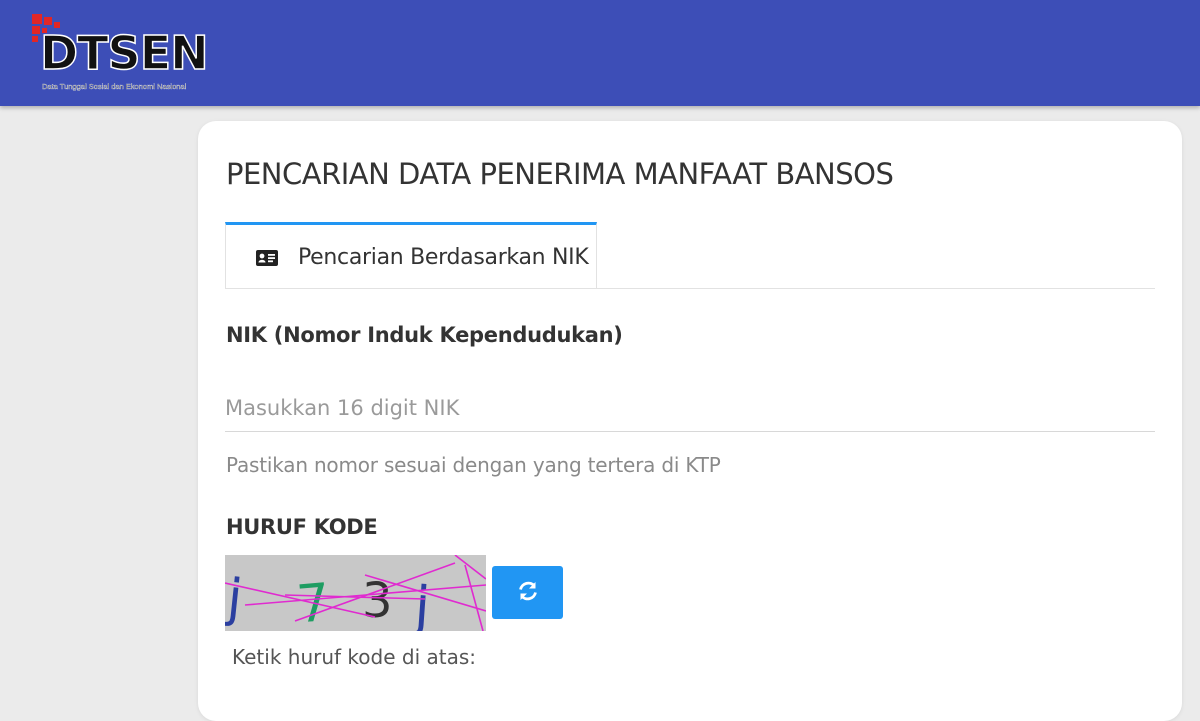 The width and height of the screenshot is (1200, 721). What do you see at coordinates (690, 408) in the screenshot?
I see `nik-input` at bounding box center [690, 408].